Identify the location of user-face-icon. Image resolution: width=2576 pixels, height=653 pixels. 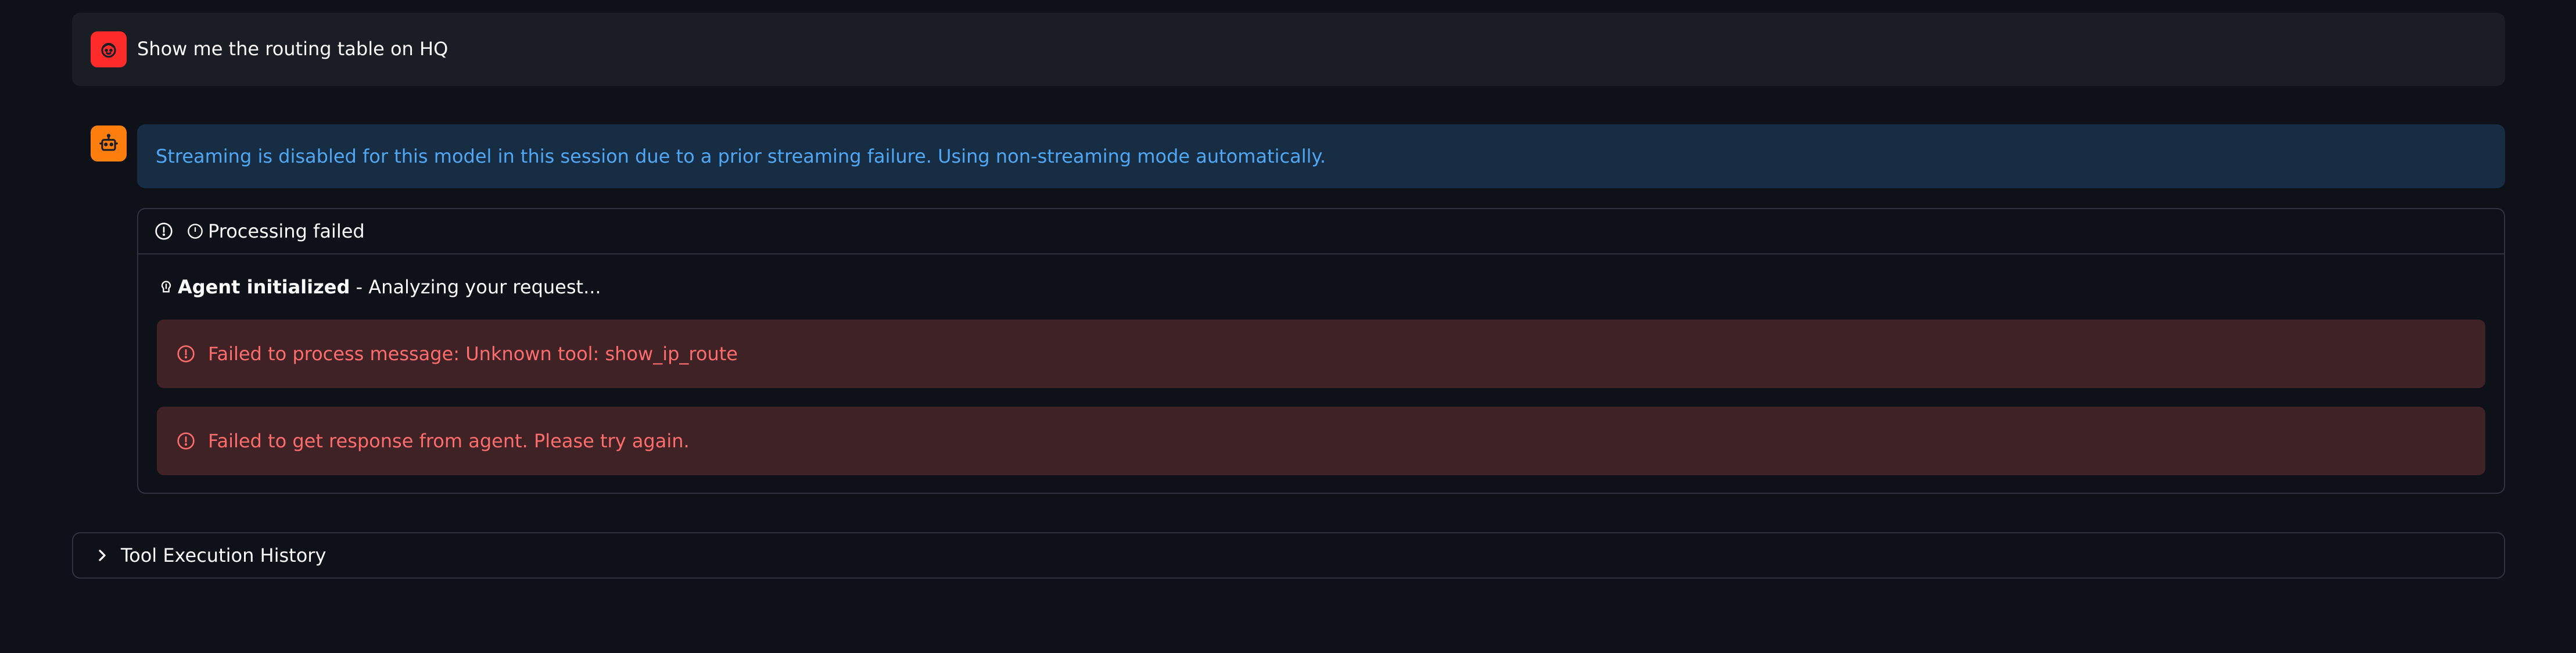
(108, 50).